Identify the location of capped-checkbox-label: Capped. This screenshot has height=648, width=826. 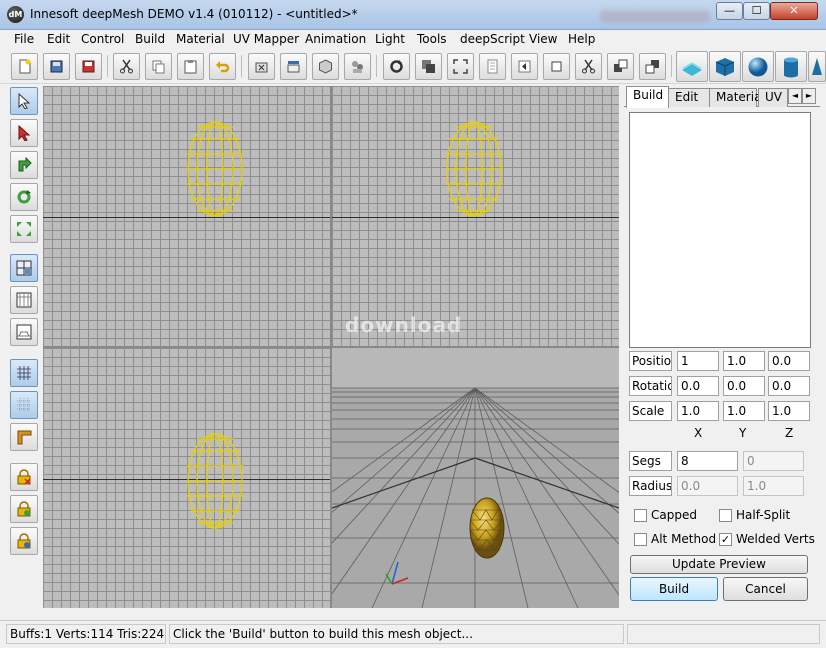
(674, 515).